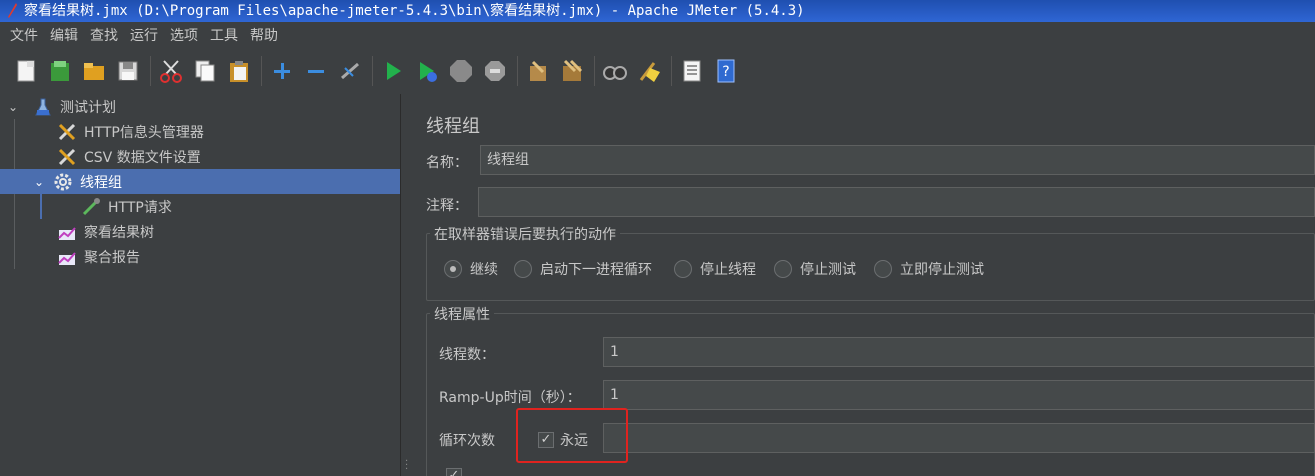 This screenshot has width=1315, height=476. Describe the element at coordinates (461, 71) in the screenshot. I see `stop-icon` at that location.